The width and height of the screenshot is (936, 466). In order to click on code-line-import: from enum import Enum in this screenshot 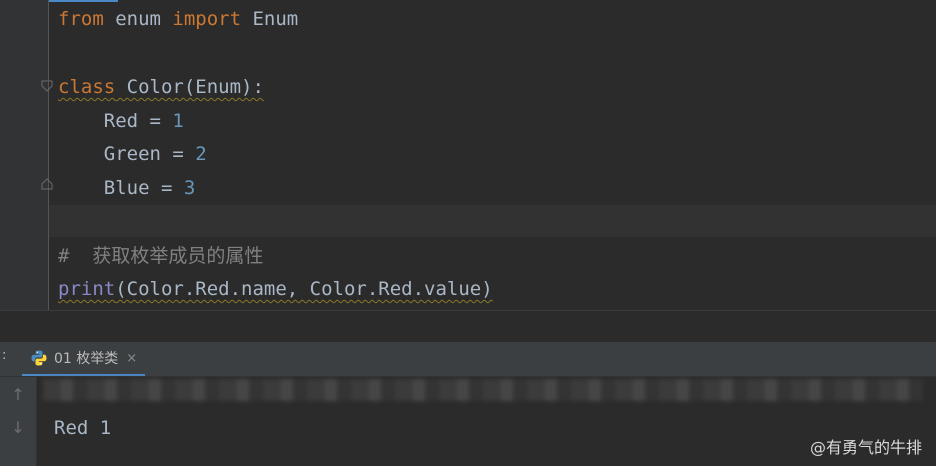, I will do `click(178, 19)`.